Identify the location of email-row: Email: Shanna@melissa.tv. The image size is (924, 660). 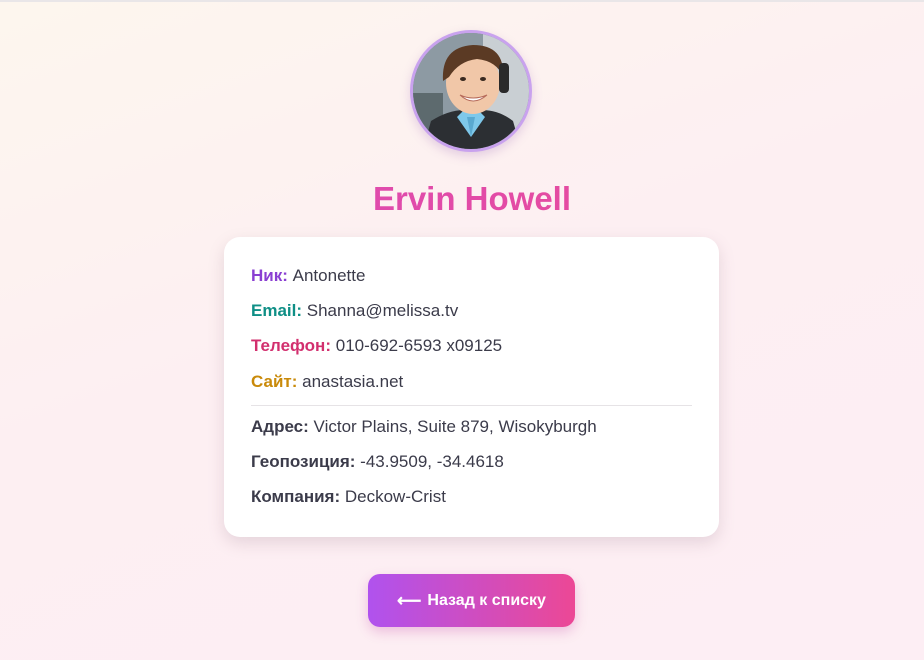
(354, 311).